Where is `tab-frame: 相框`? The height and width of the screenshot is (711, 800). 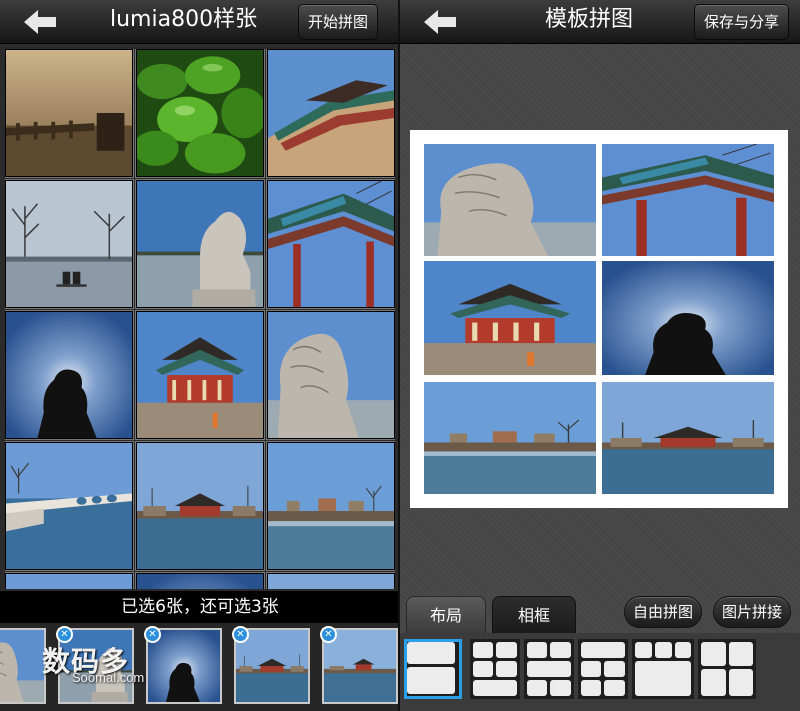
tab-frame: 相框 is located at coordinates (534, 615).